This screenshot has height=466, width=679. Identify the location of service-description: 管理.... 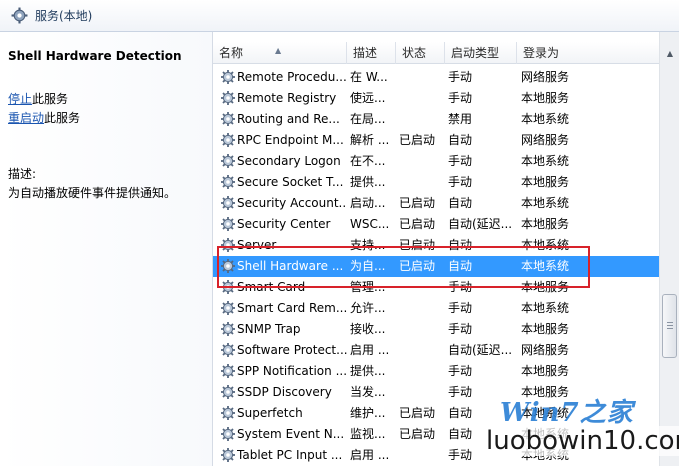
(368, 287).